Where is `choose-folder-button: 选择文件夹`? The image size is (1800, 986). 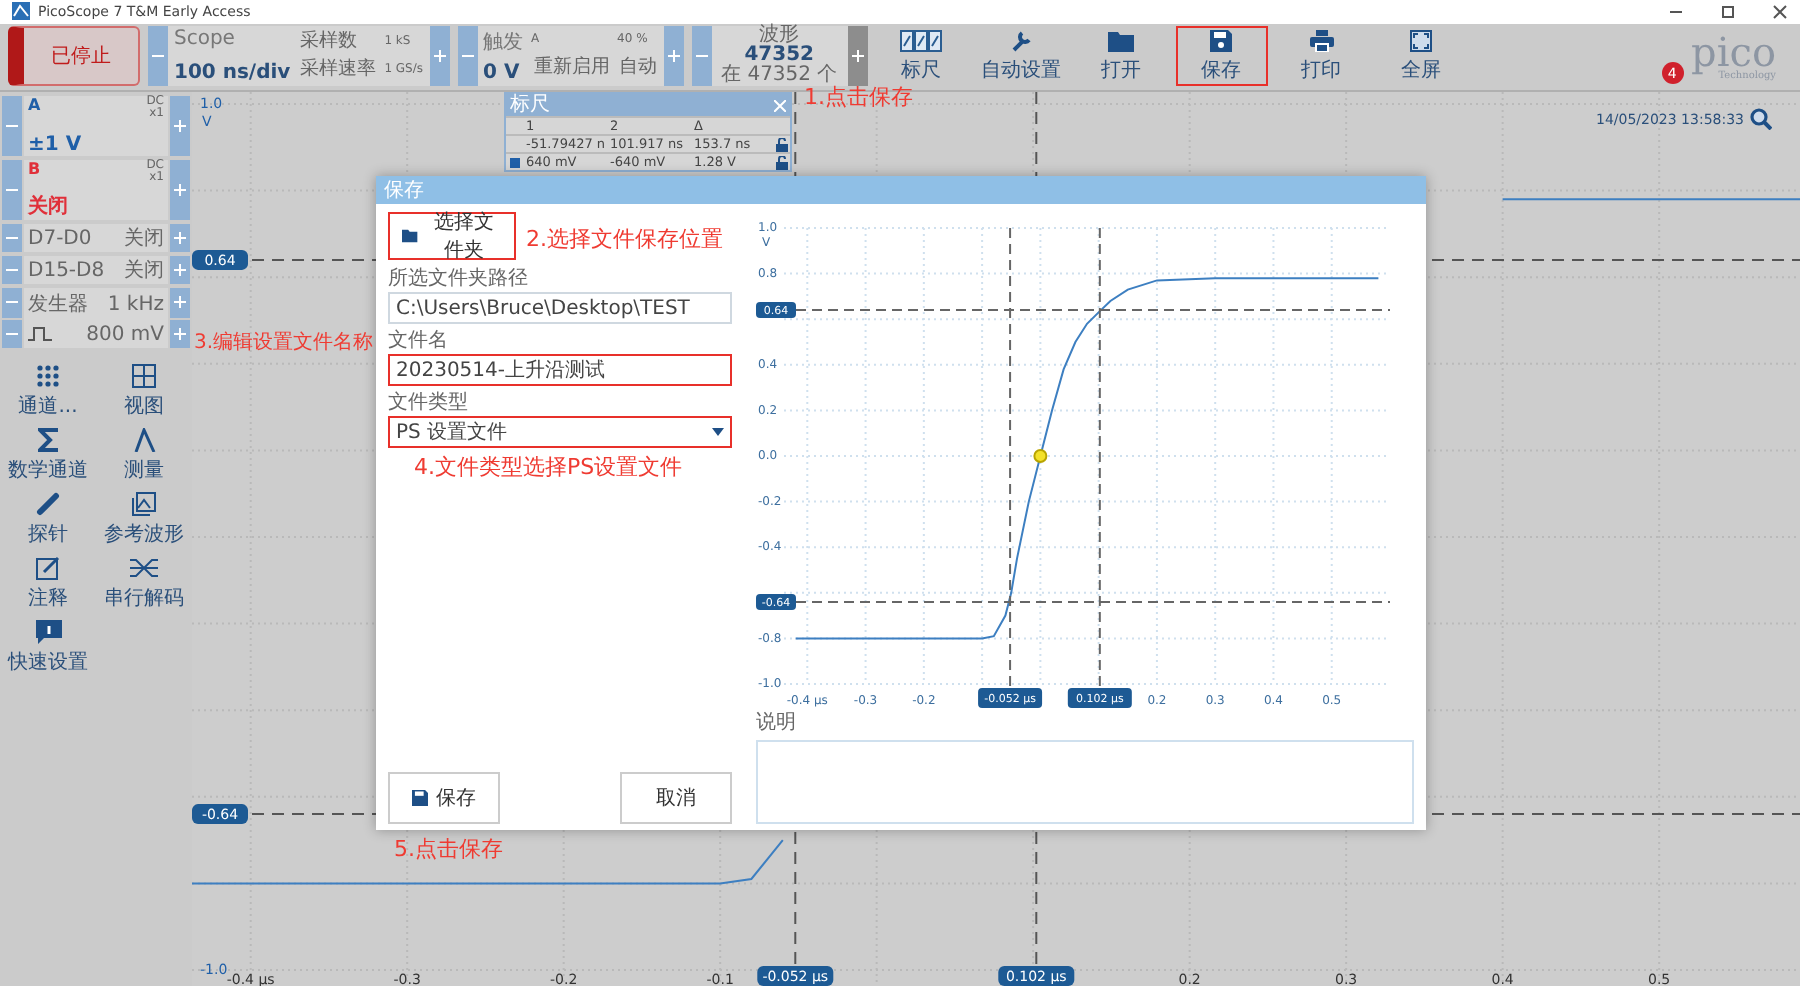
choose-folder-button: 选择文件夹 is located at coordinates (452, 236).